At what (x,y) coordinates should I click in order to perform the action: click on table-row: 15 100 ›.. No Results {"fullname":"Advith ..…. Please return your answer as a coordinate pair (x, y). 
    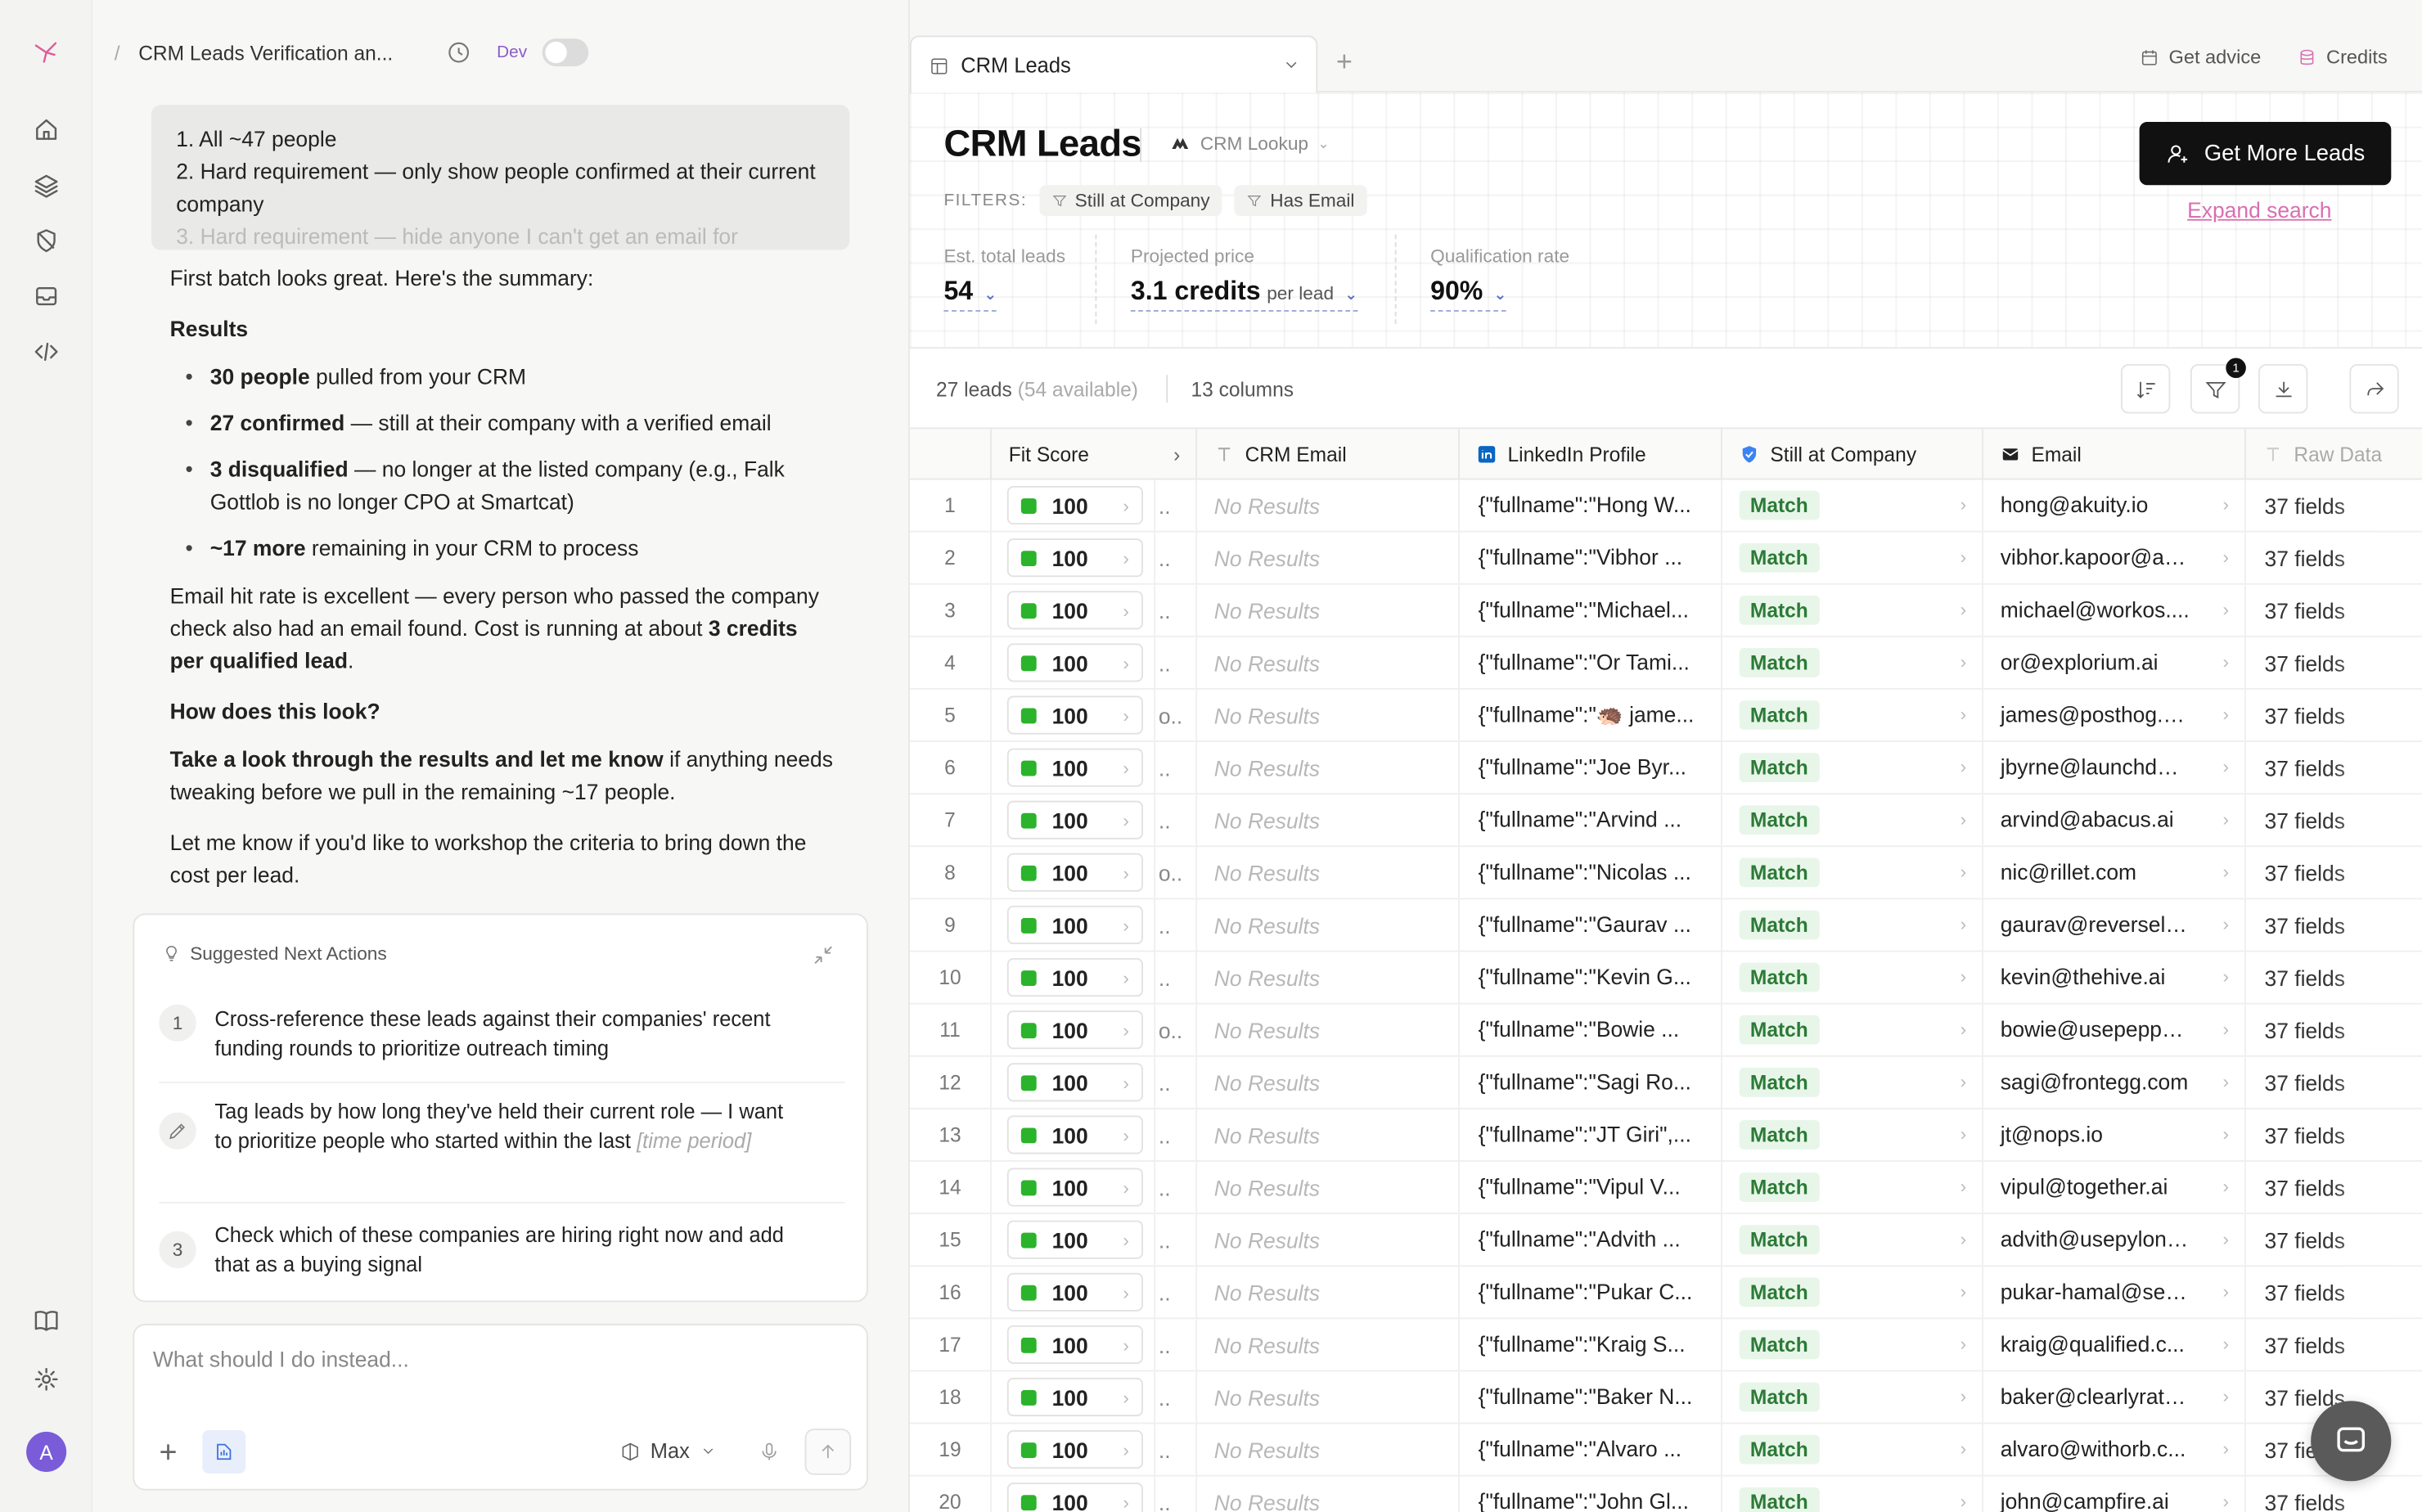
    Looking at the image, I should click on (1665, 1241).